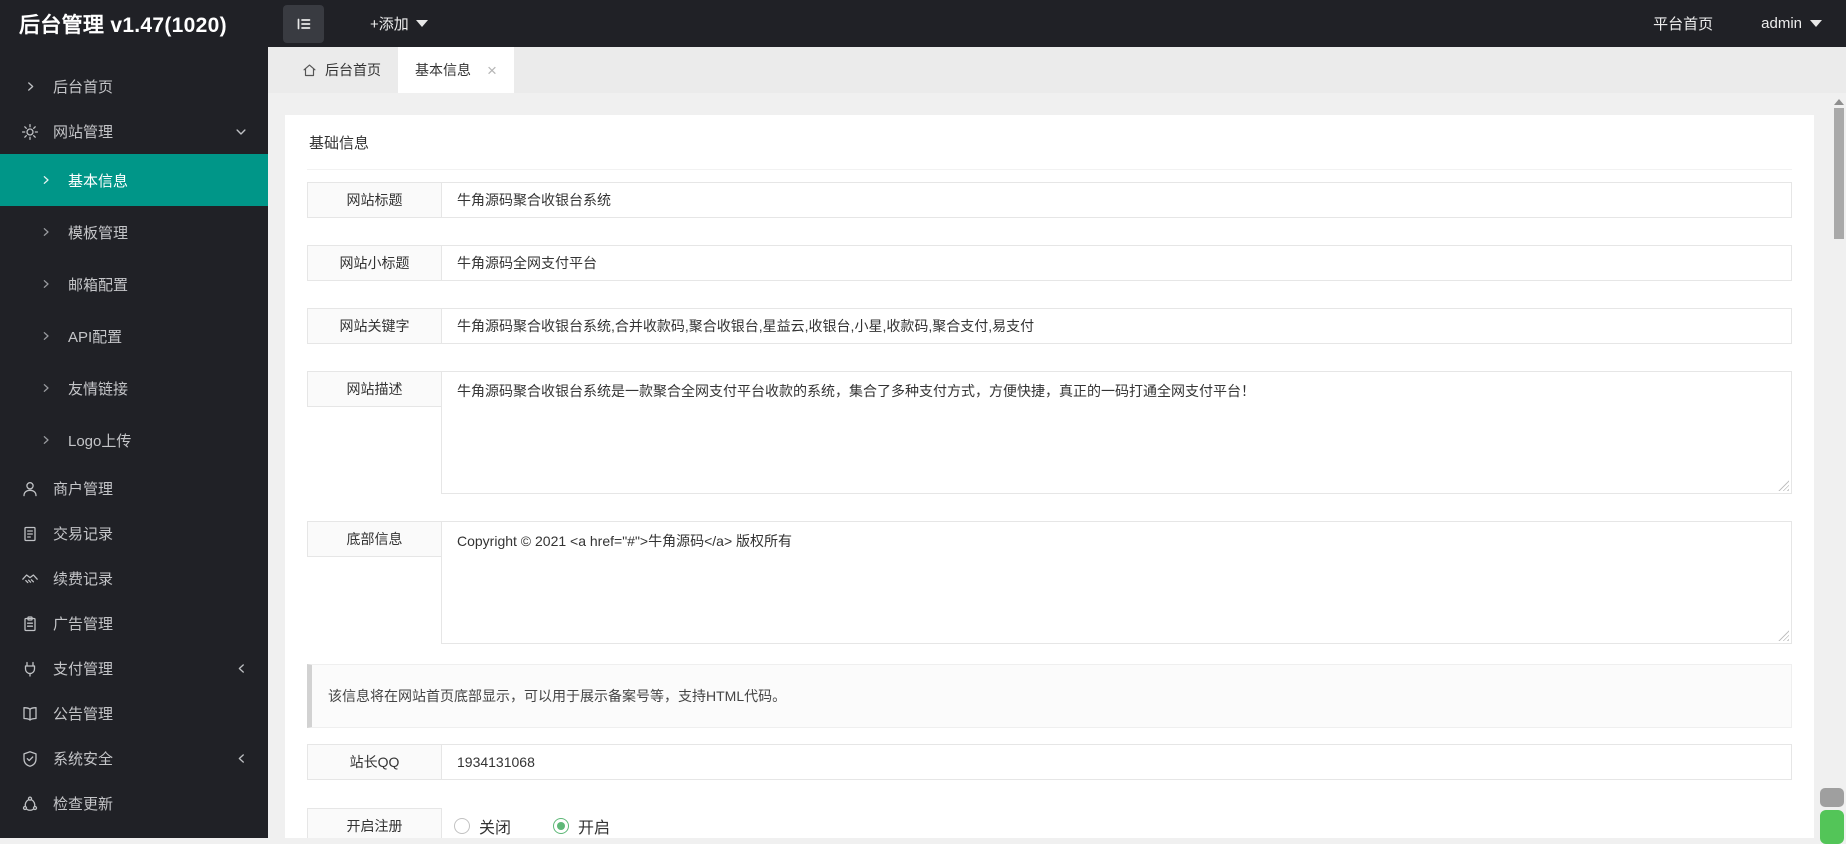  Describe the element at coordinates (134, 623) in the screenshot. I see `sidebar-item-ads: 广告管理` at that location.